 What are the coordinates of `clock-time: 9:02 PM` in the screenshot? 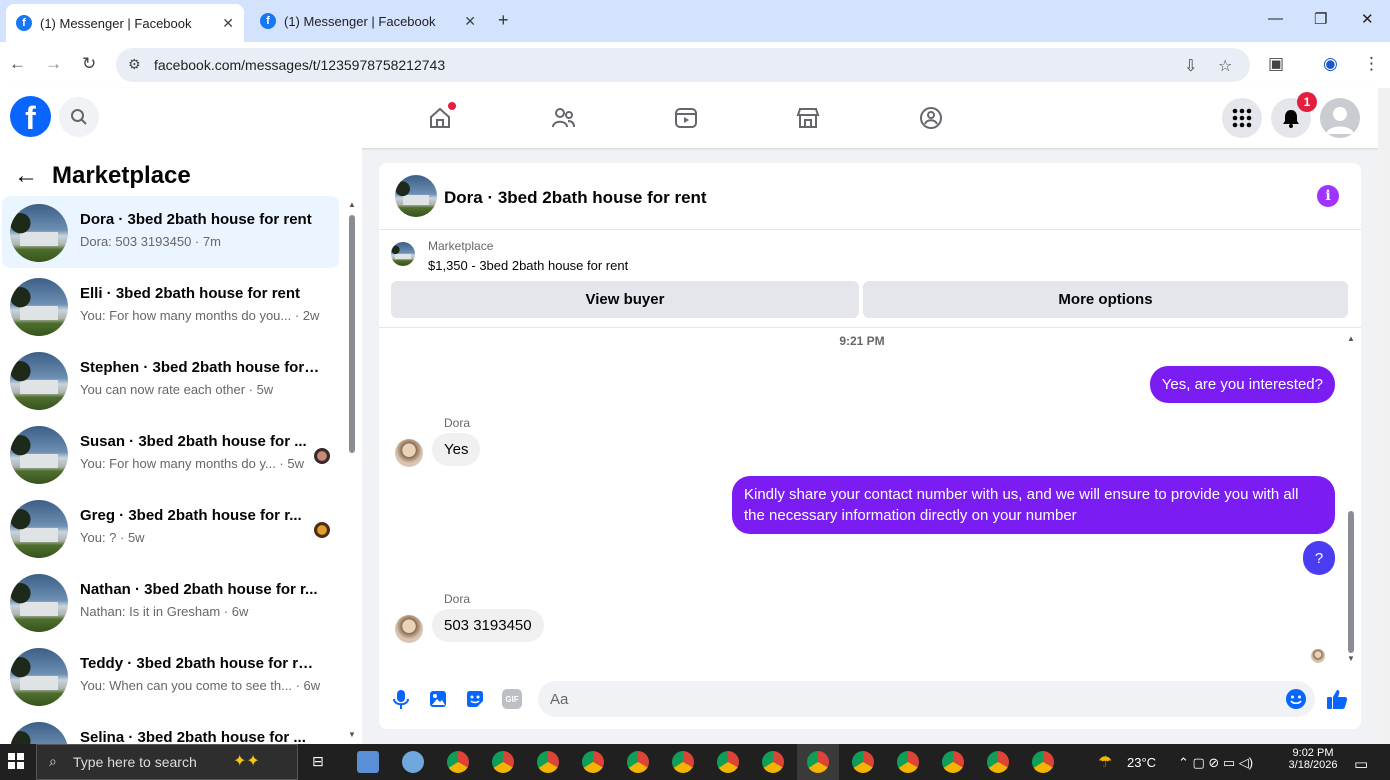 It's located at (1313, 753).